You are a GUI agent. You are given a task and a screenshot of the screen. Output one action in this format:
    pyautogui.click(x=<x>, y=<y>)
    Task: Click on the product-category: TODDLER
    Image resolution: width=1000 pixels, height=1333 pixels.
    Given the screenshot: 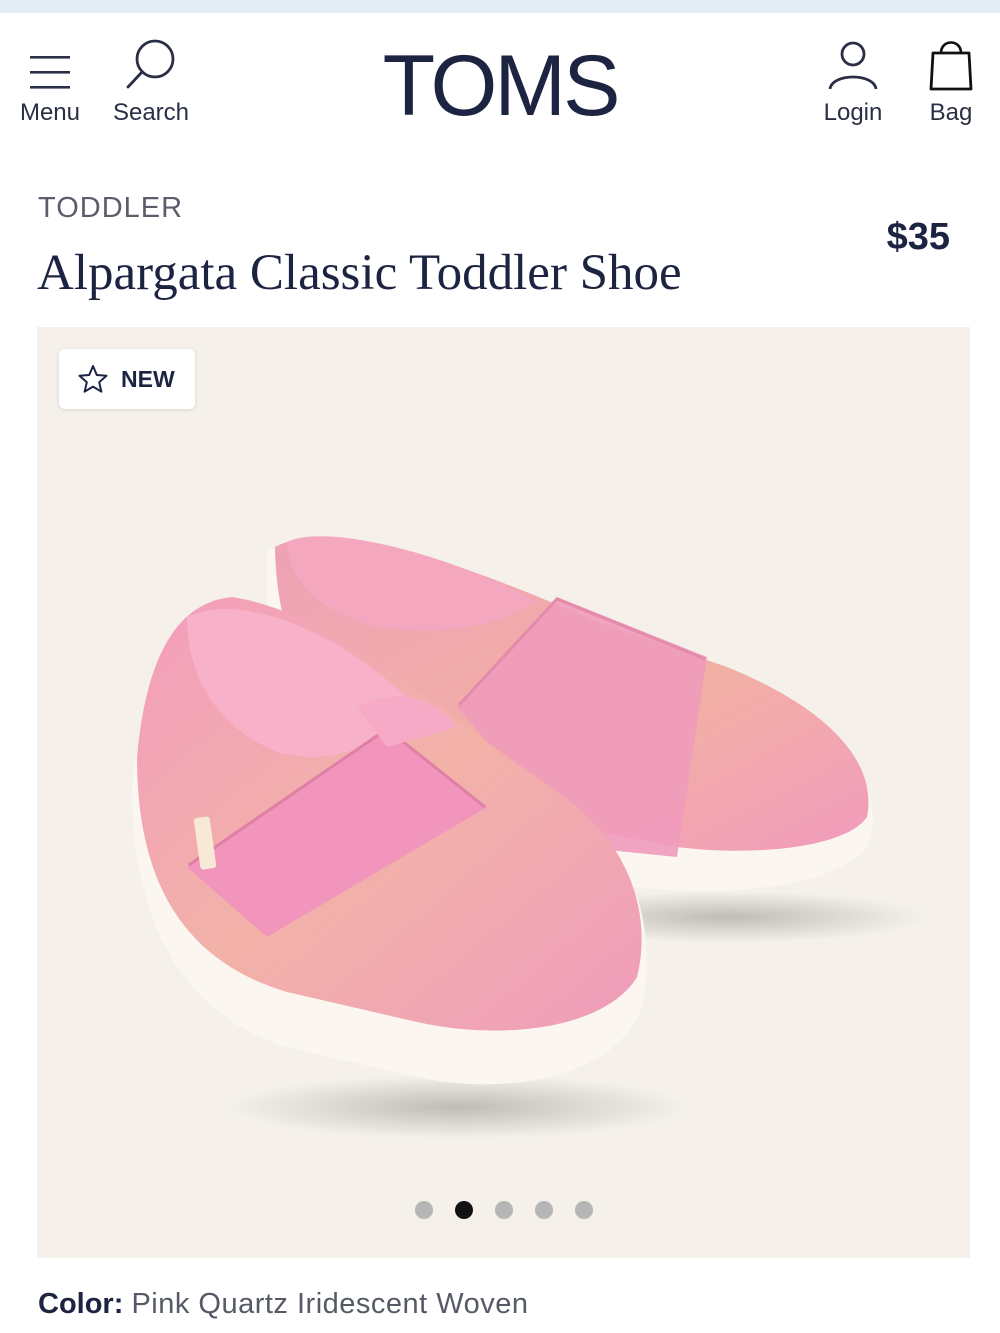 What is the action you would take?
    pyautogui.click(x=110, y=208)
    